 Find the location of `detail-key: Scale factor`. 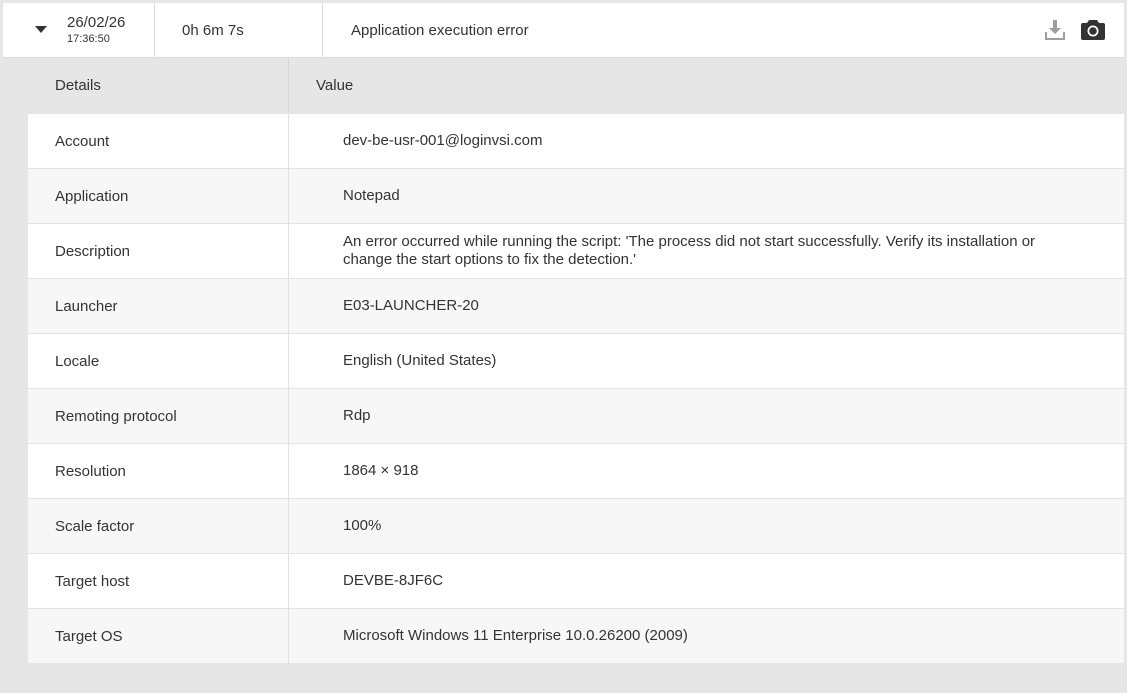

detail-key: Scale factor is located at coordinates (158, 526).